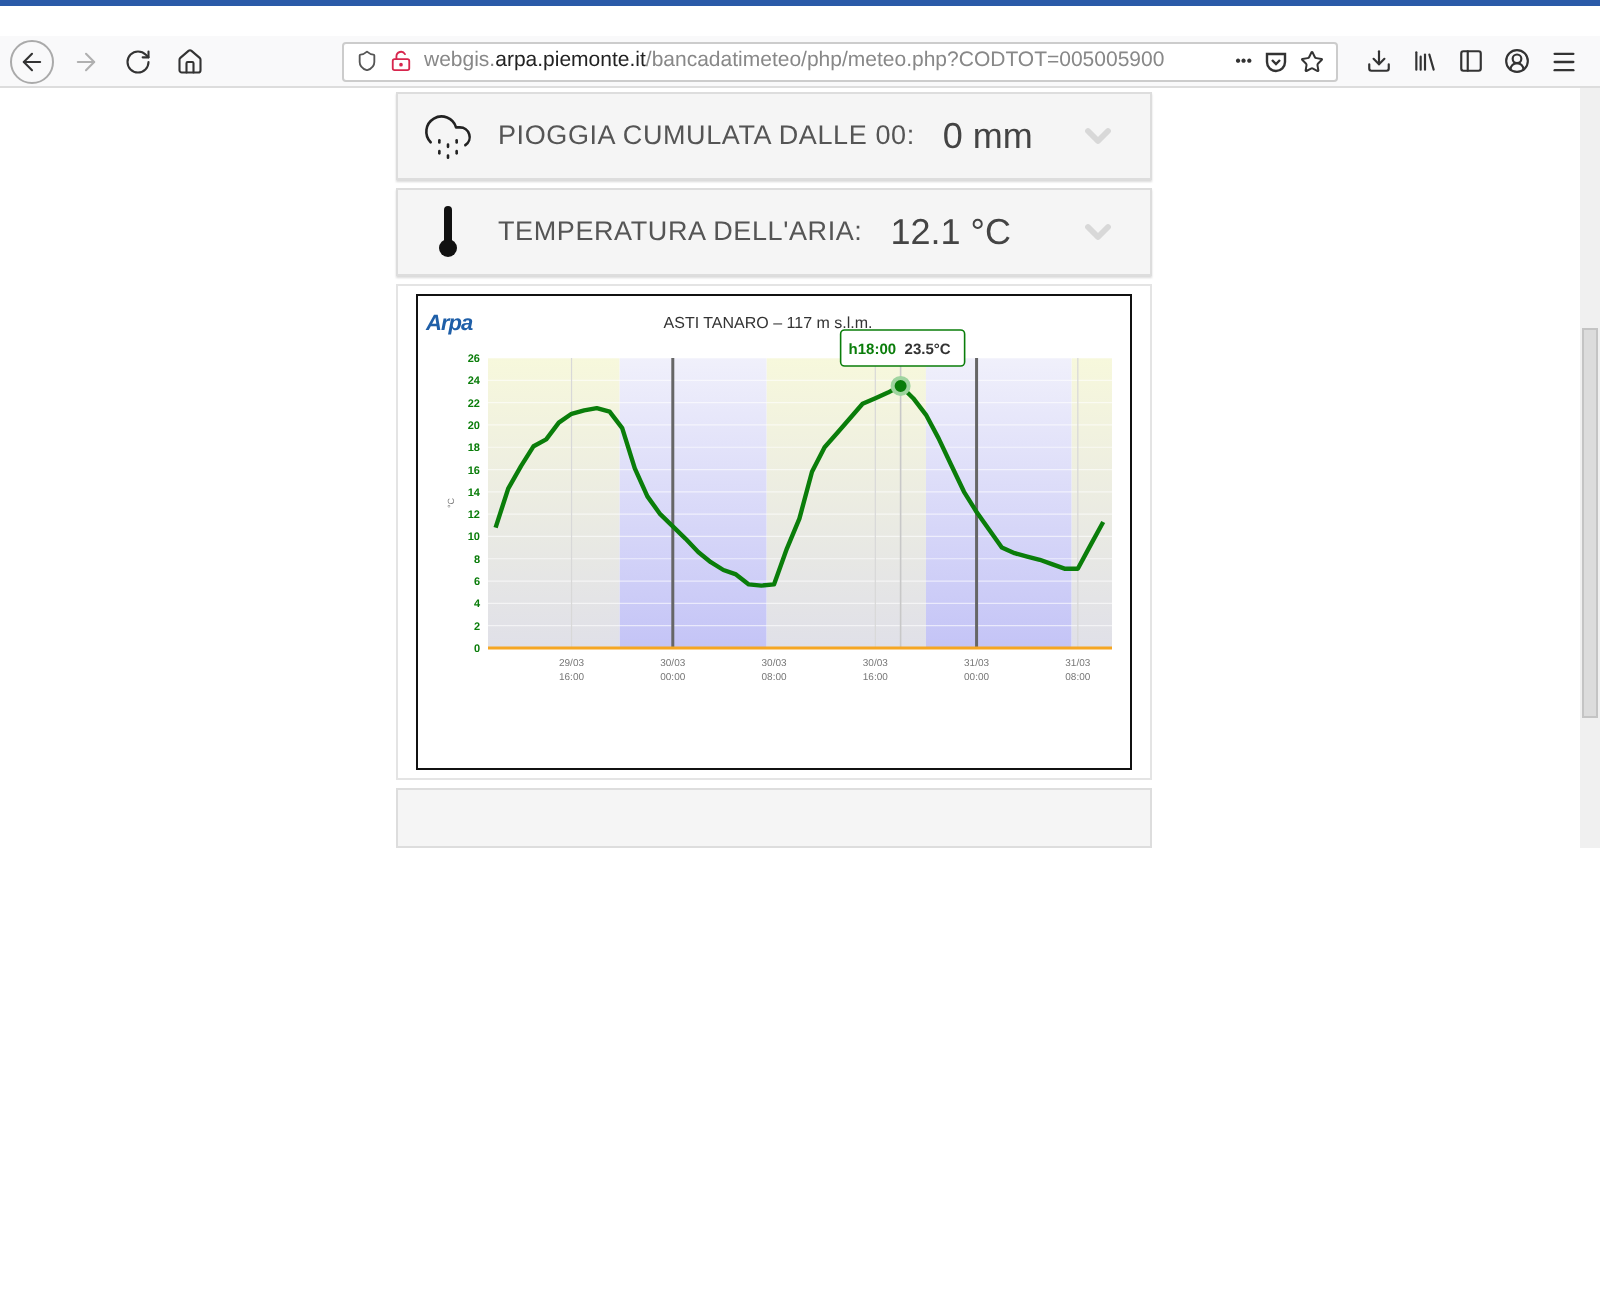 This screenshot has height=1316, width=1600. Describe the element at coordinates (1276, 61) in the screenshot. I see `pocket-icon` at that location.